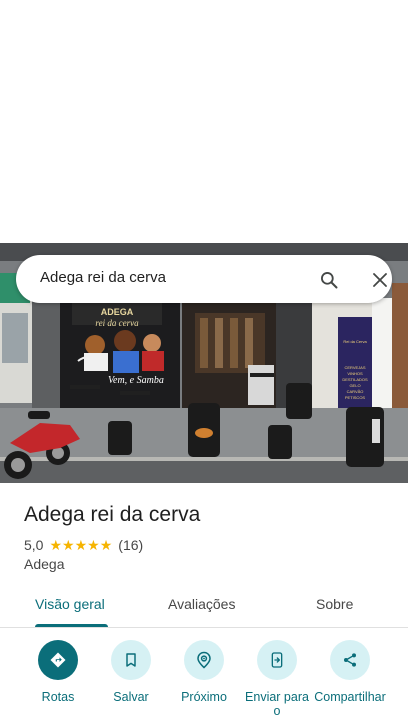 Image resolution: width=408 pixels, height=726 pixels. Describe the element at coordinates (44, 564) in the screenshot. I see `place-category: Adega` at that location.